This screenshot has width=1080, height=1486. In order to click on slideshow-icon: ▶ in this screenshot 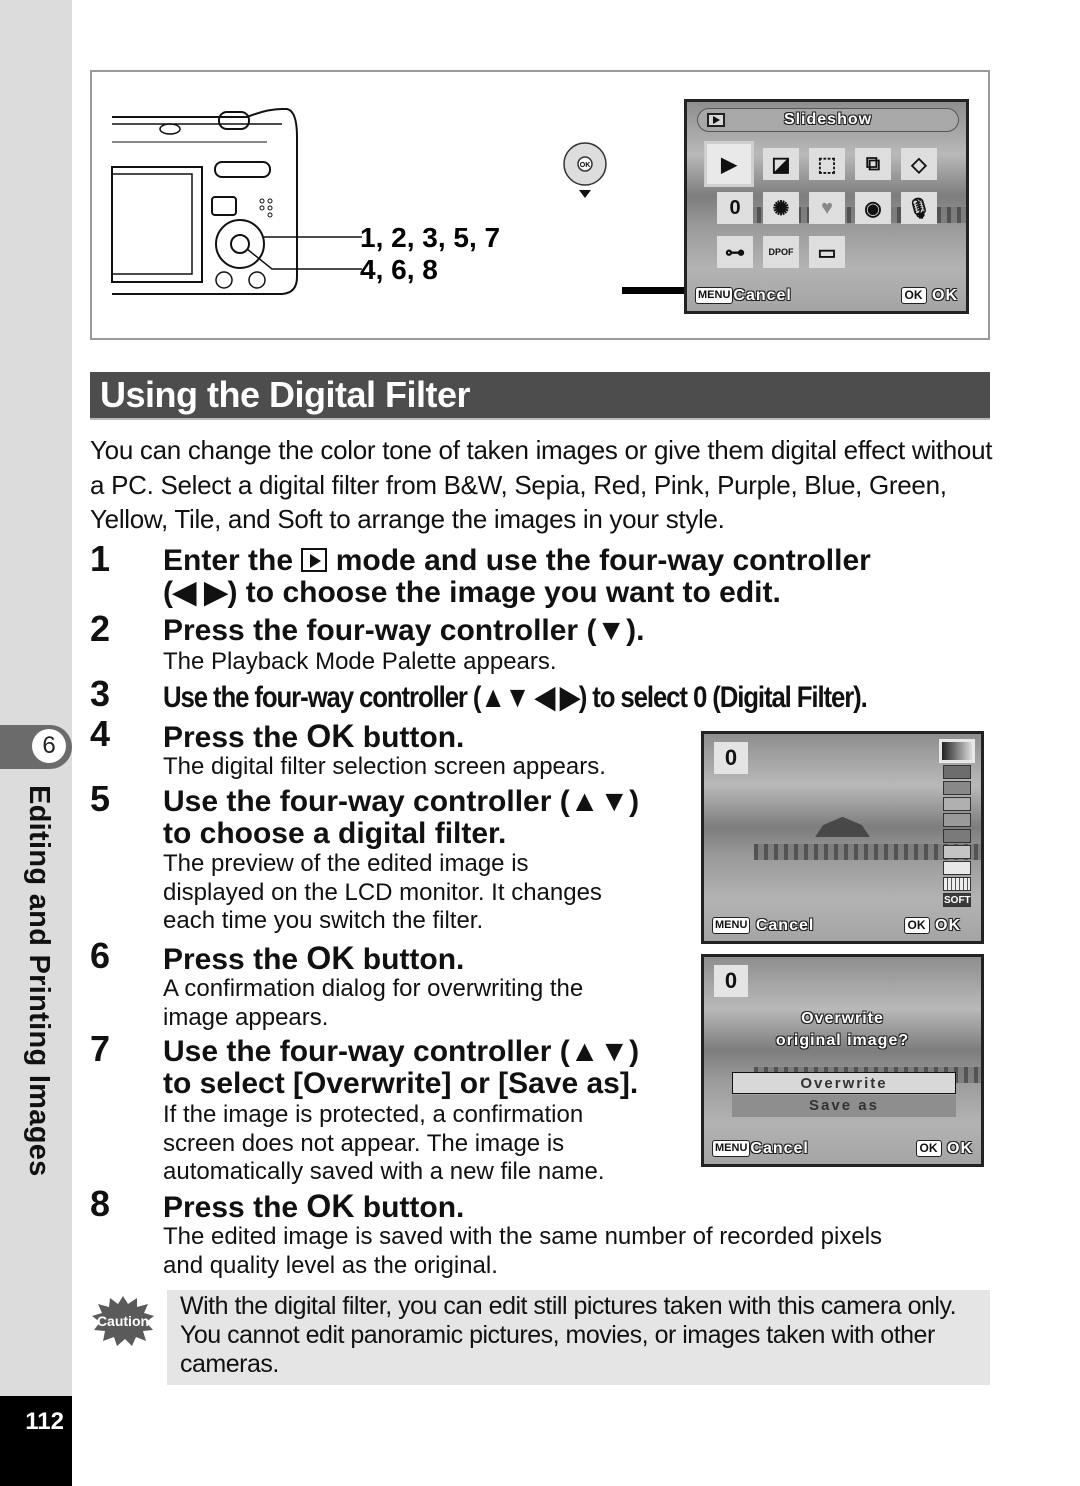, I will do `click(729, 164)`.